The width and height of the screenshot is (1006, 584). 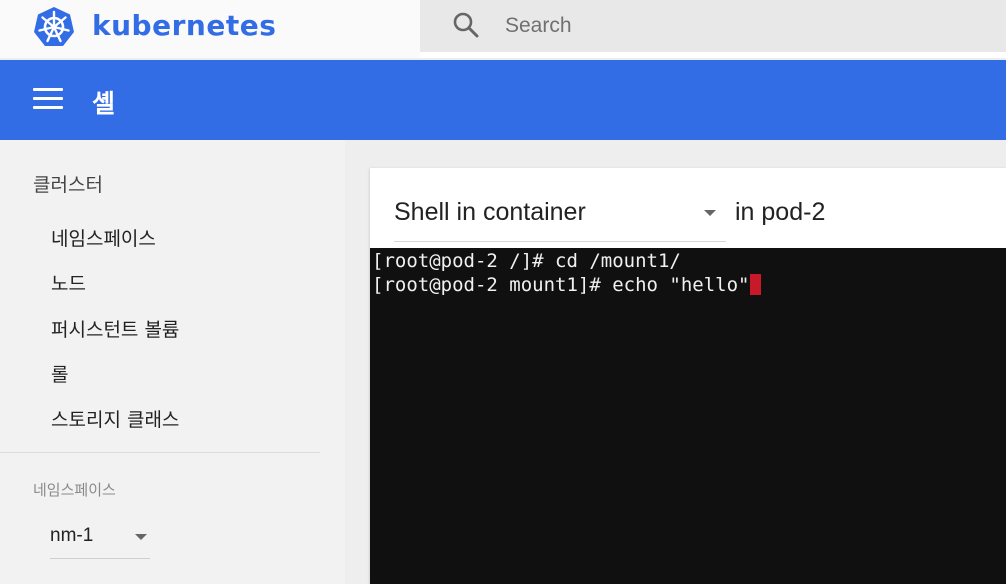 What do you see at coordinates (68, 183) in the screenshot?
I see `sidebar-section-cluster: 클러스터` at bounding box center [68, 183].